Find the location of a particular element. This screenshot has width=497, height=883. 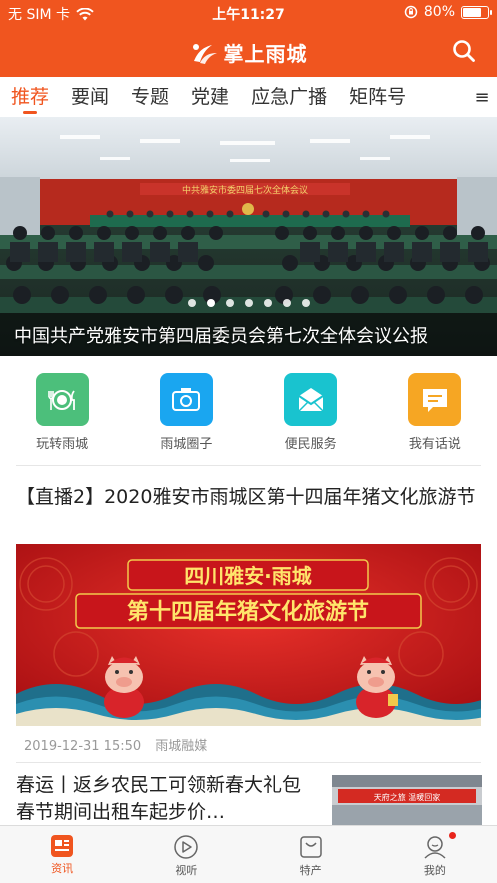

search-icon is located at coordinates (464, 51).